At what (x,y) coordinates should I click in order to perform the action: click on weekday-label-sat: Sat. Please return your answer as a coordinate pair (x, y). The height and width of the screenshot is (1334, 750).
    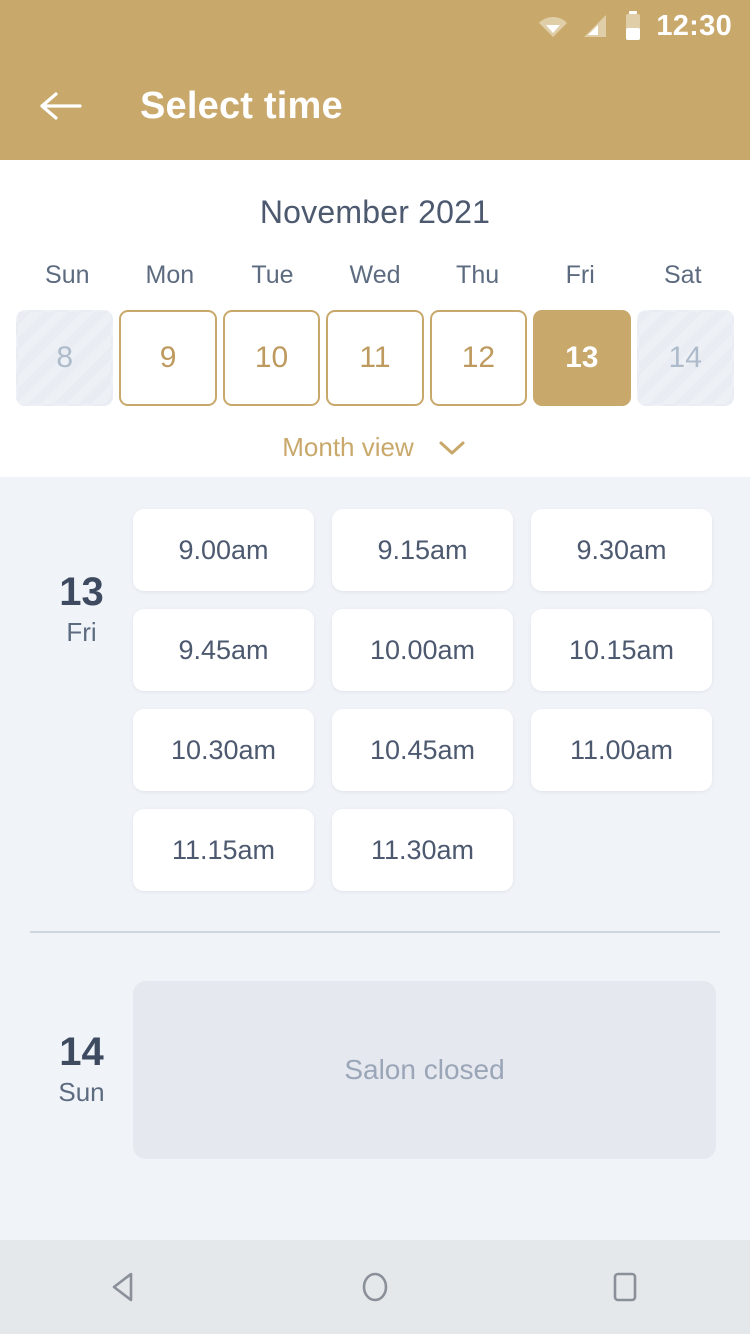
    Looking at the image, I should click on (682, 275).